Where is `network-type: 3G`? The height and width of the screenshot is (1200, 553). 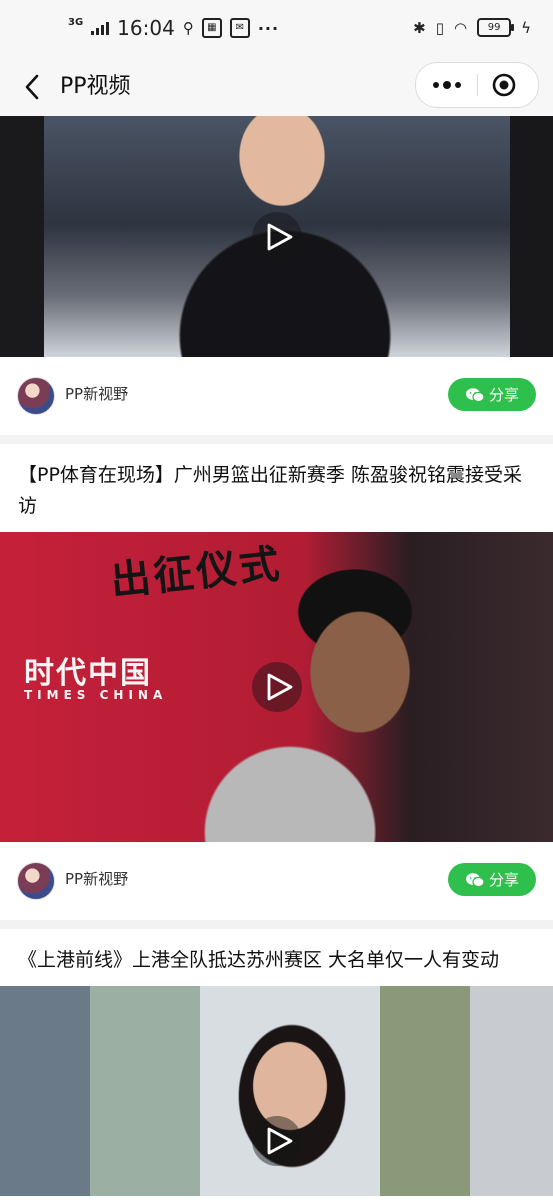 network-type: 3G is located at coordinates (76, 22).